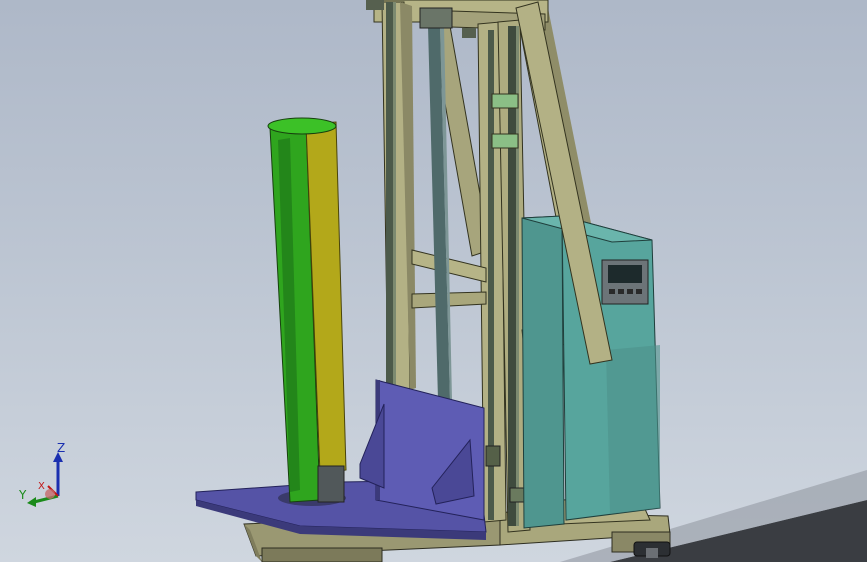  What do you see at coordinates (652, 549) in the screenshot?
I see `caster-wheel-right` at bounding box center [652, 549].